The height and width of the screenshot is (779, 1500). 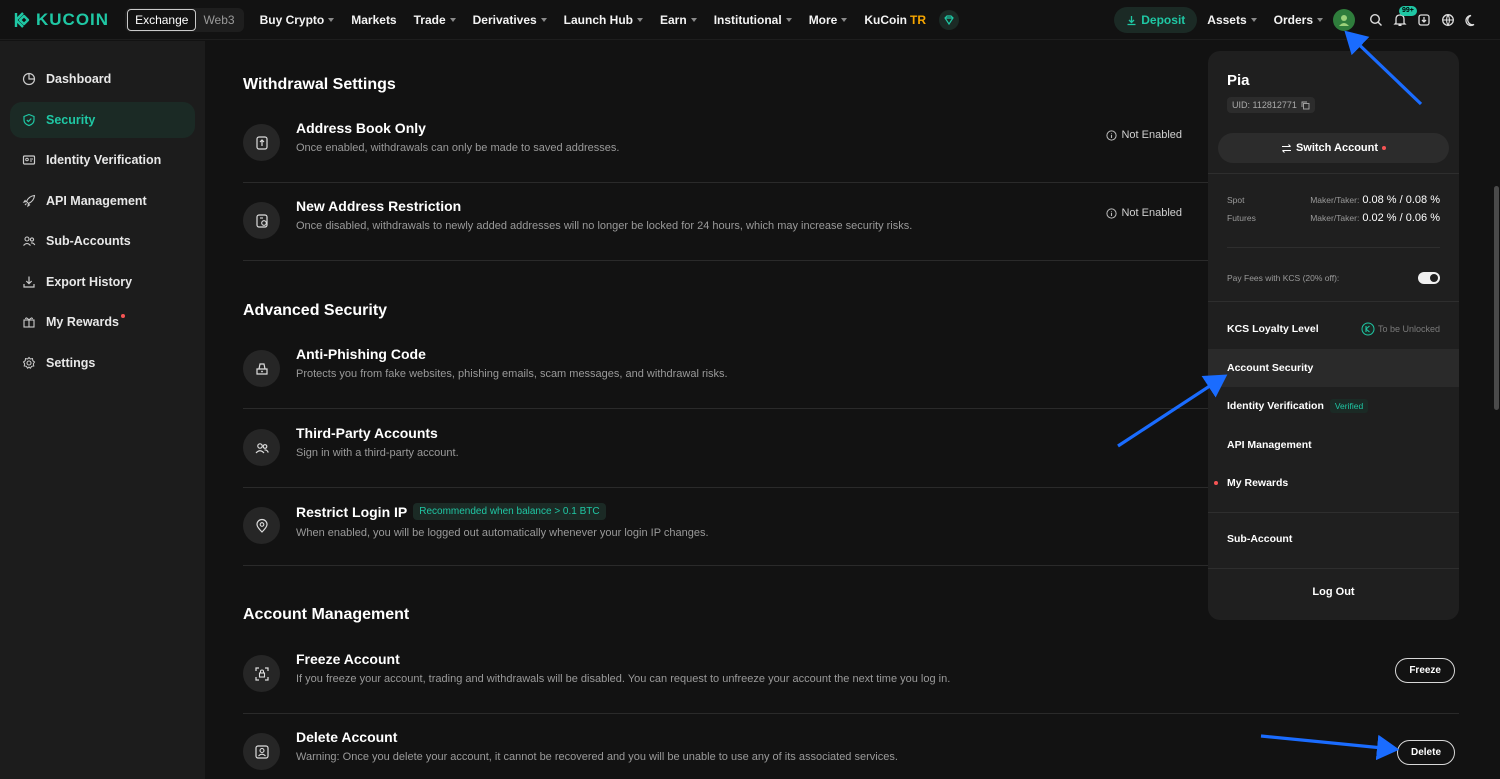 I want to click on withdrawal-settings-title: Withdrawal Settings, so click(x=319, y=84).